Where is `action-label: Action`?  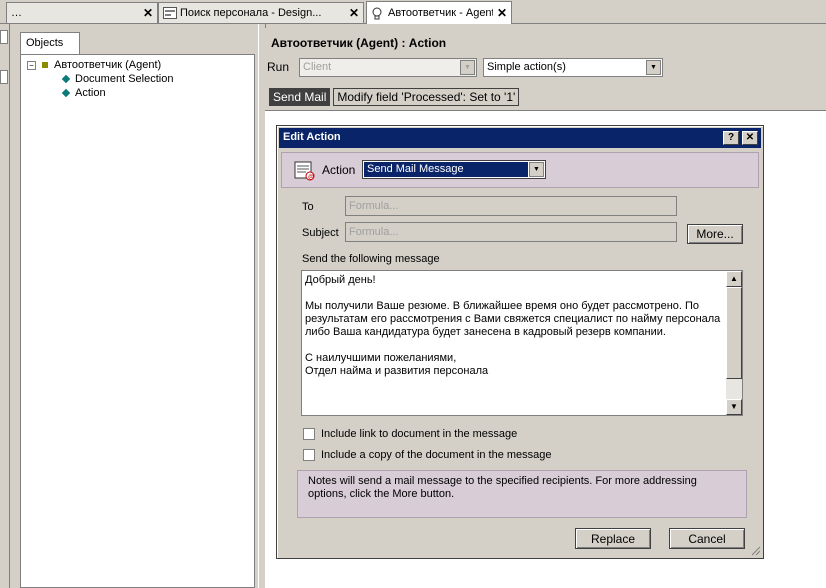
action-label: Action is located at coordinates (339, 170).